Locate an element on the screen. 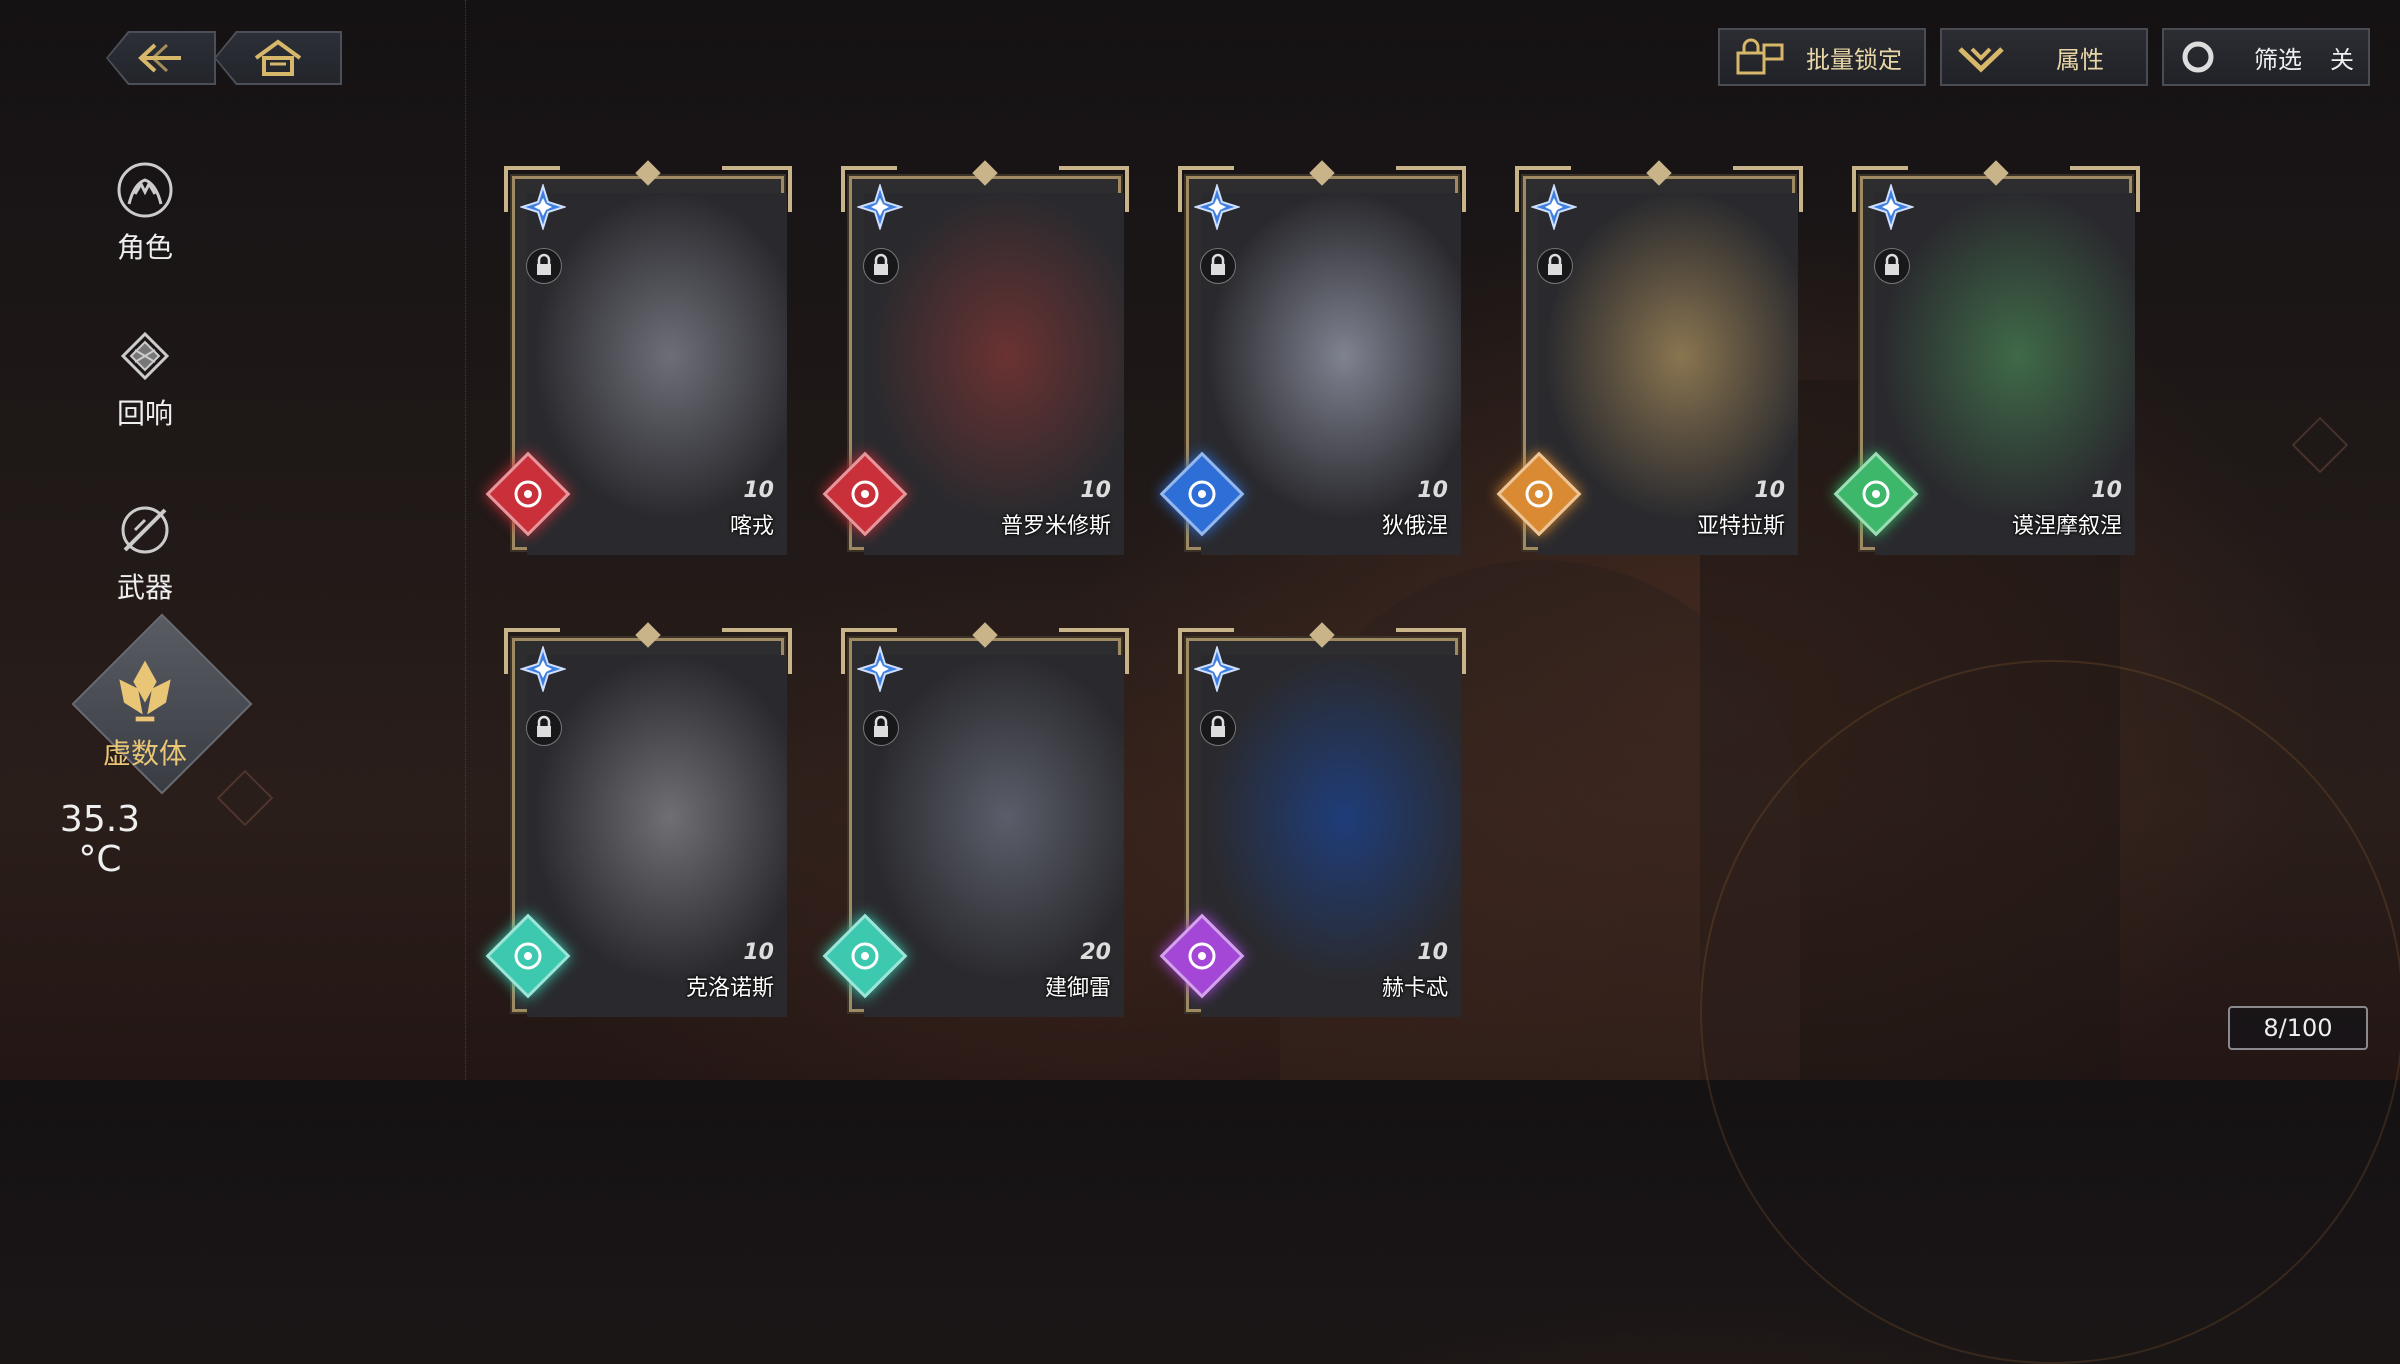 The image size is (2400, 1364). attribute-label: 属性 is located at coordinates (2080, 59).